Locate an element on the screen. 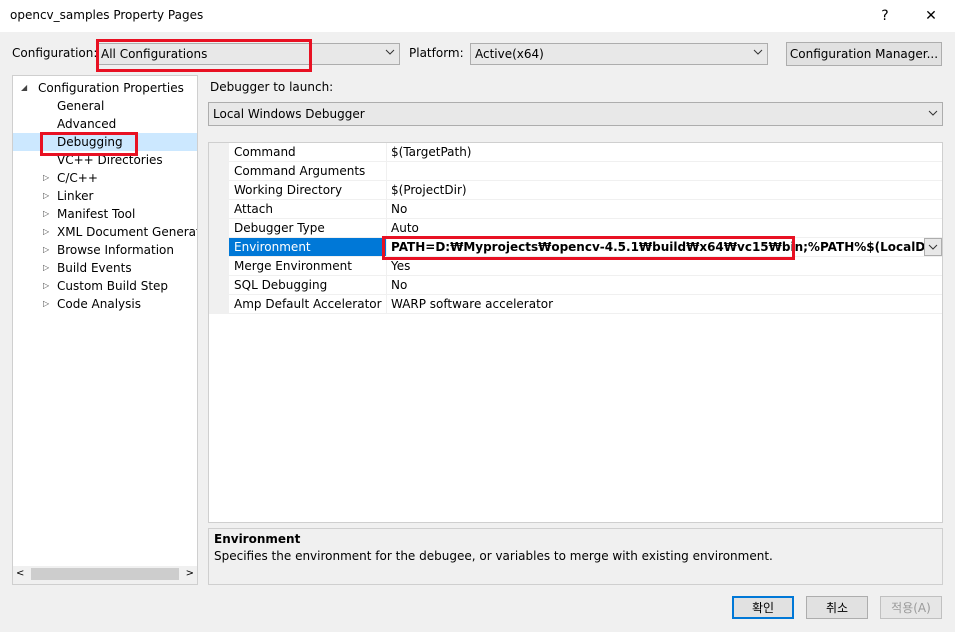  configuration-label: Configuration: is located at coordinates (55, 53).